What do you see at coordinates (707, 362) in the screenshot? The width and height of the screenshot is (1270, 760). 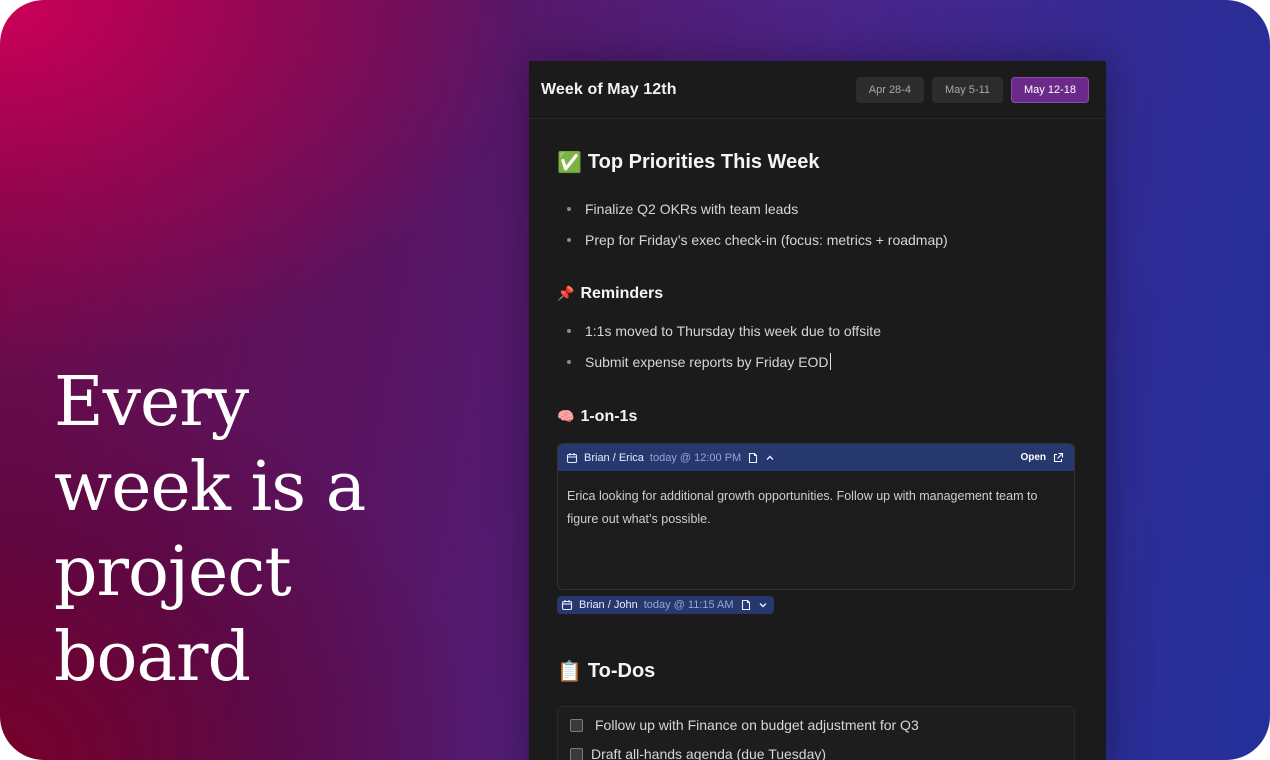 I see `list-item-text: Submit expense reports by Friday EOD` at bounding box center [707, 362].